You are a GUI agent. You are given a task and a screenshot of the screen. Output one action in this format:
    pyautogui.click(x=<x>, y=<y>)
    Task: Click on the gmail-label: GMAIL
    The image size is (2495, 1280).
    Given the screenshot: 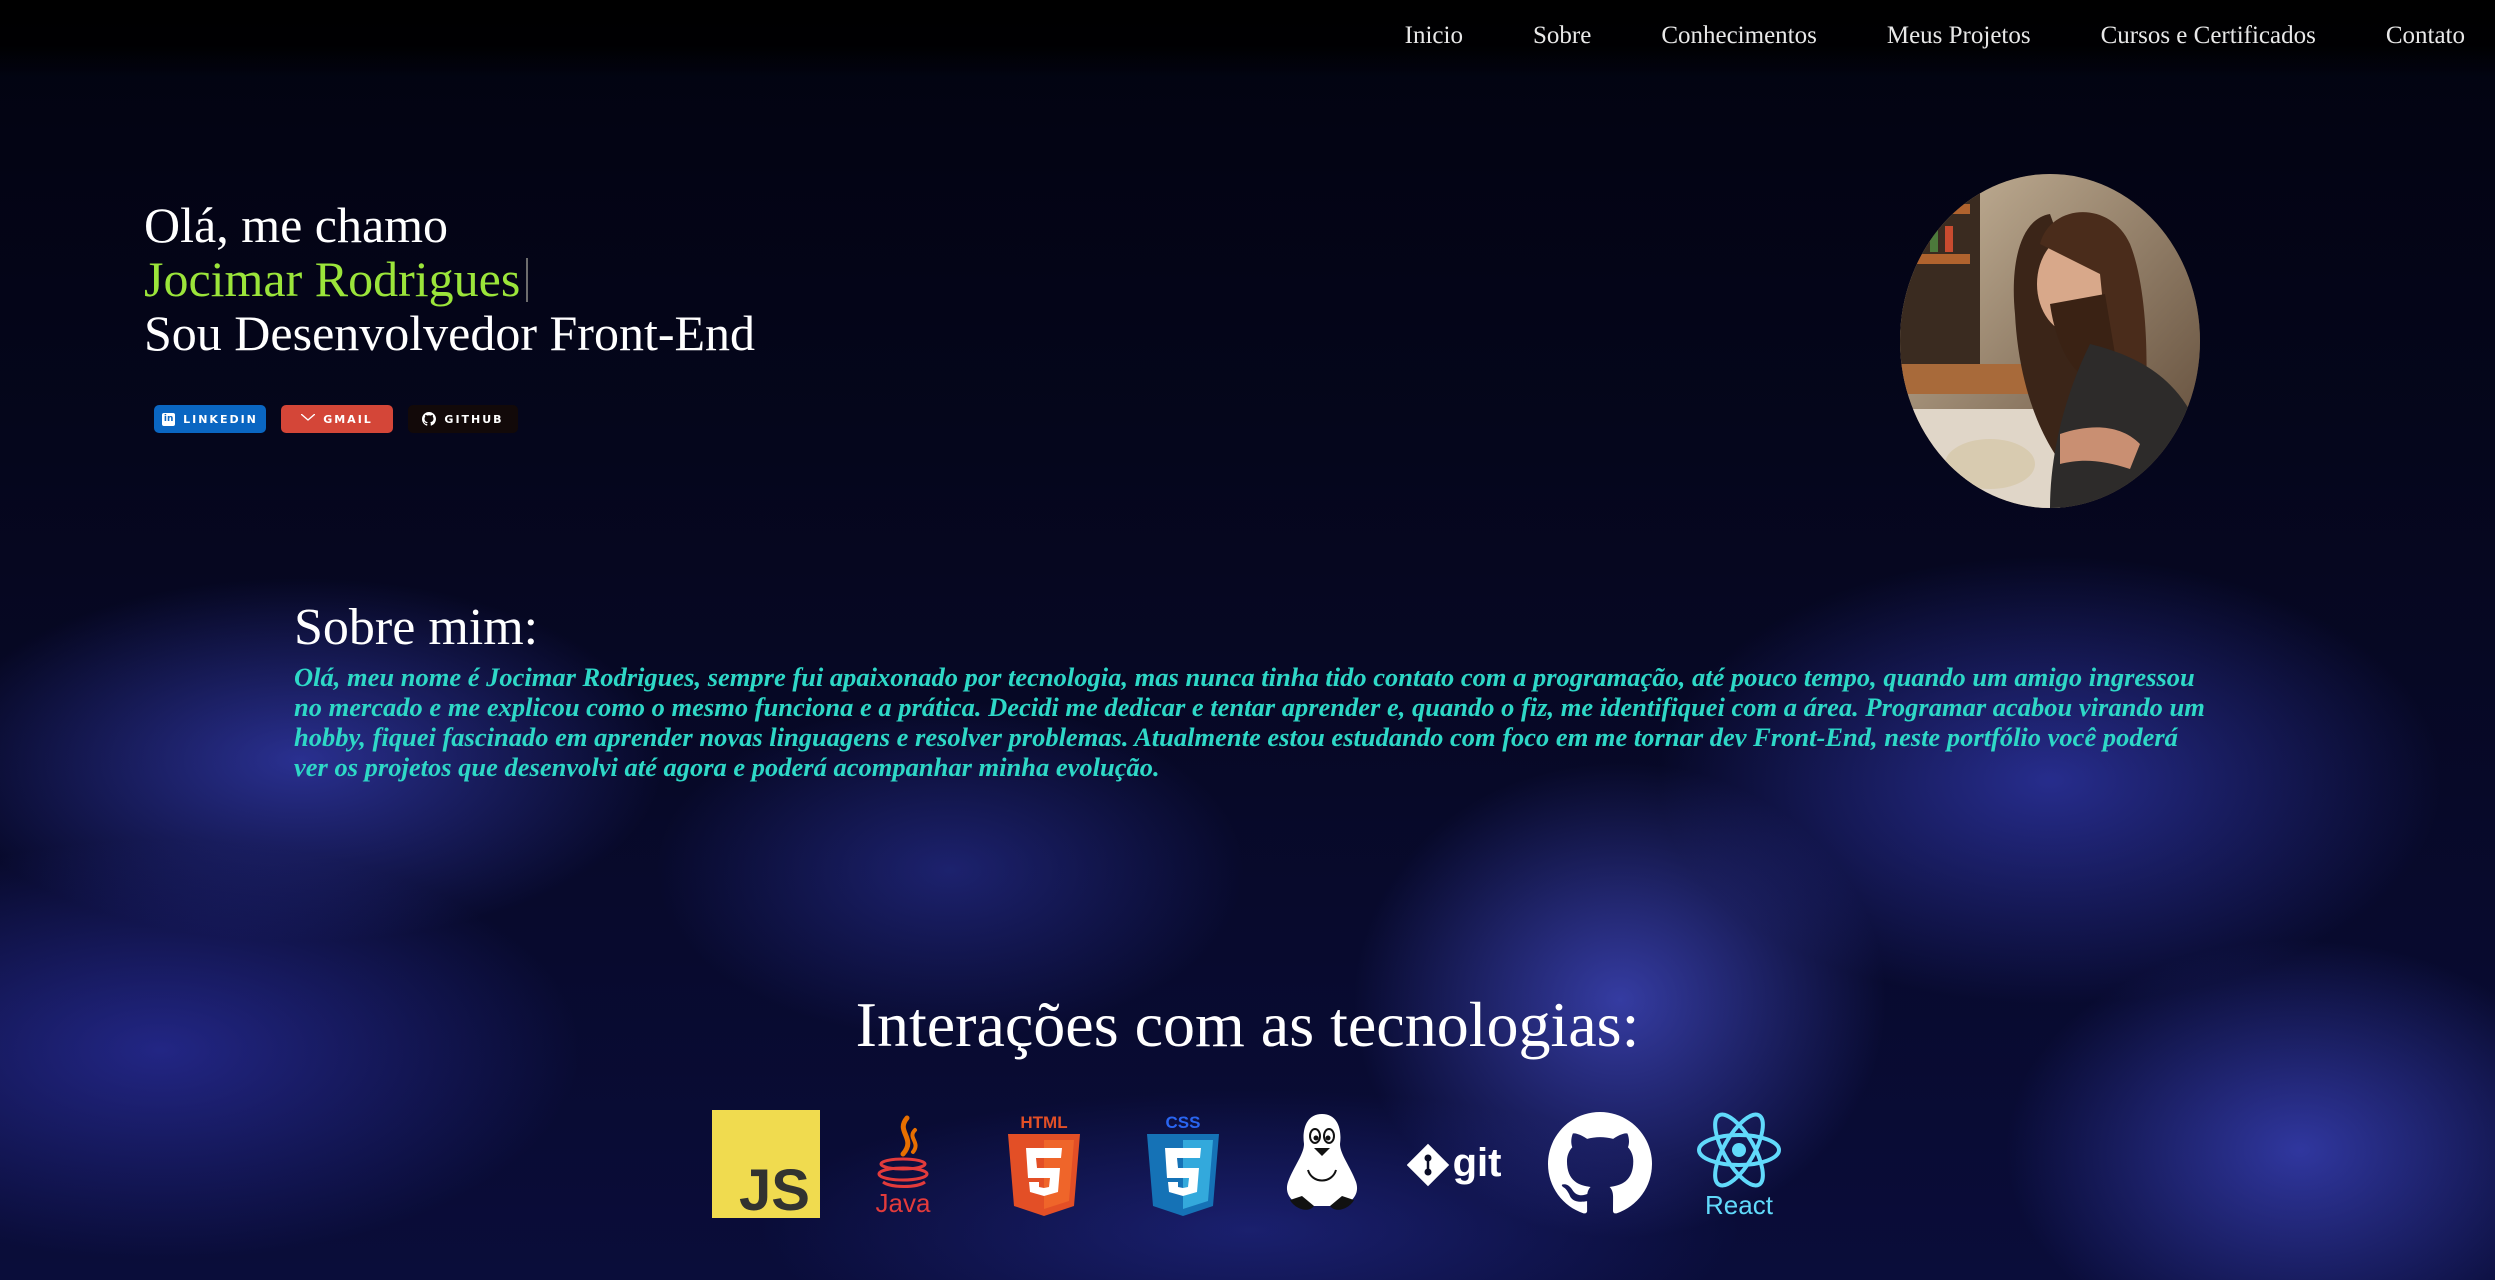 What is the action you would take?
    pyautogui.click(x=348, y=419)
    